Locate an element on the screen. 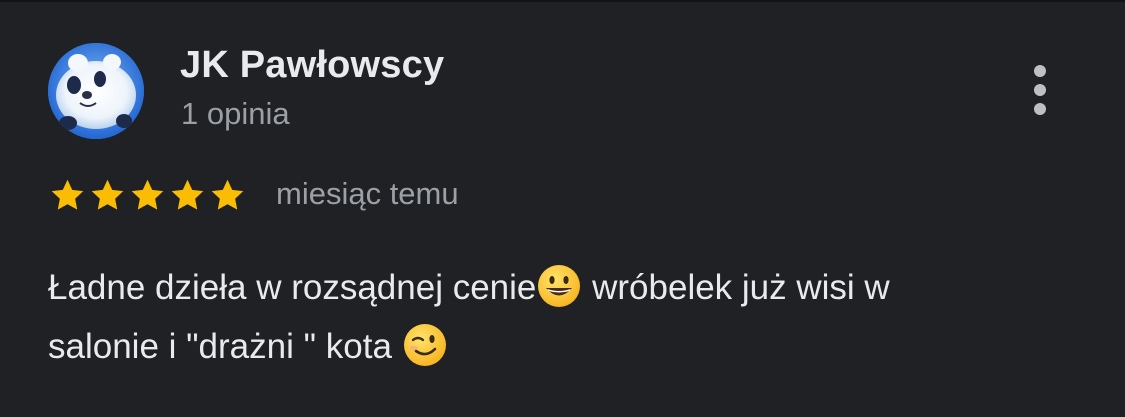 Image resolution: width=1125 pixels, height=417 pixels. review-text-segment: wróbelek już wisi w is located at coordinates (736, 287).